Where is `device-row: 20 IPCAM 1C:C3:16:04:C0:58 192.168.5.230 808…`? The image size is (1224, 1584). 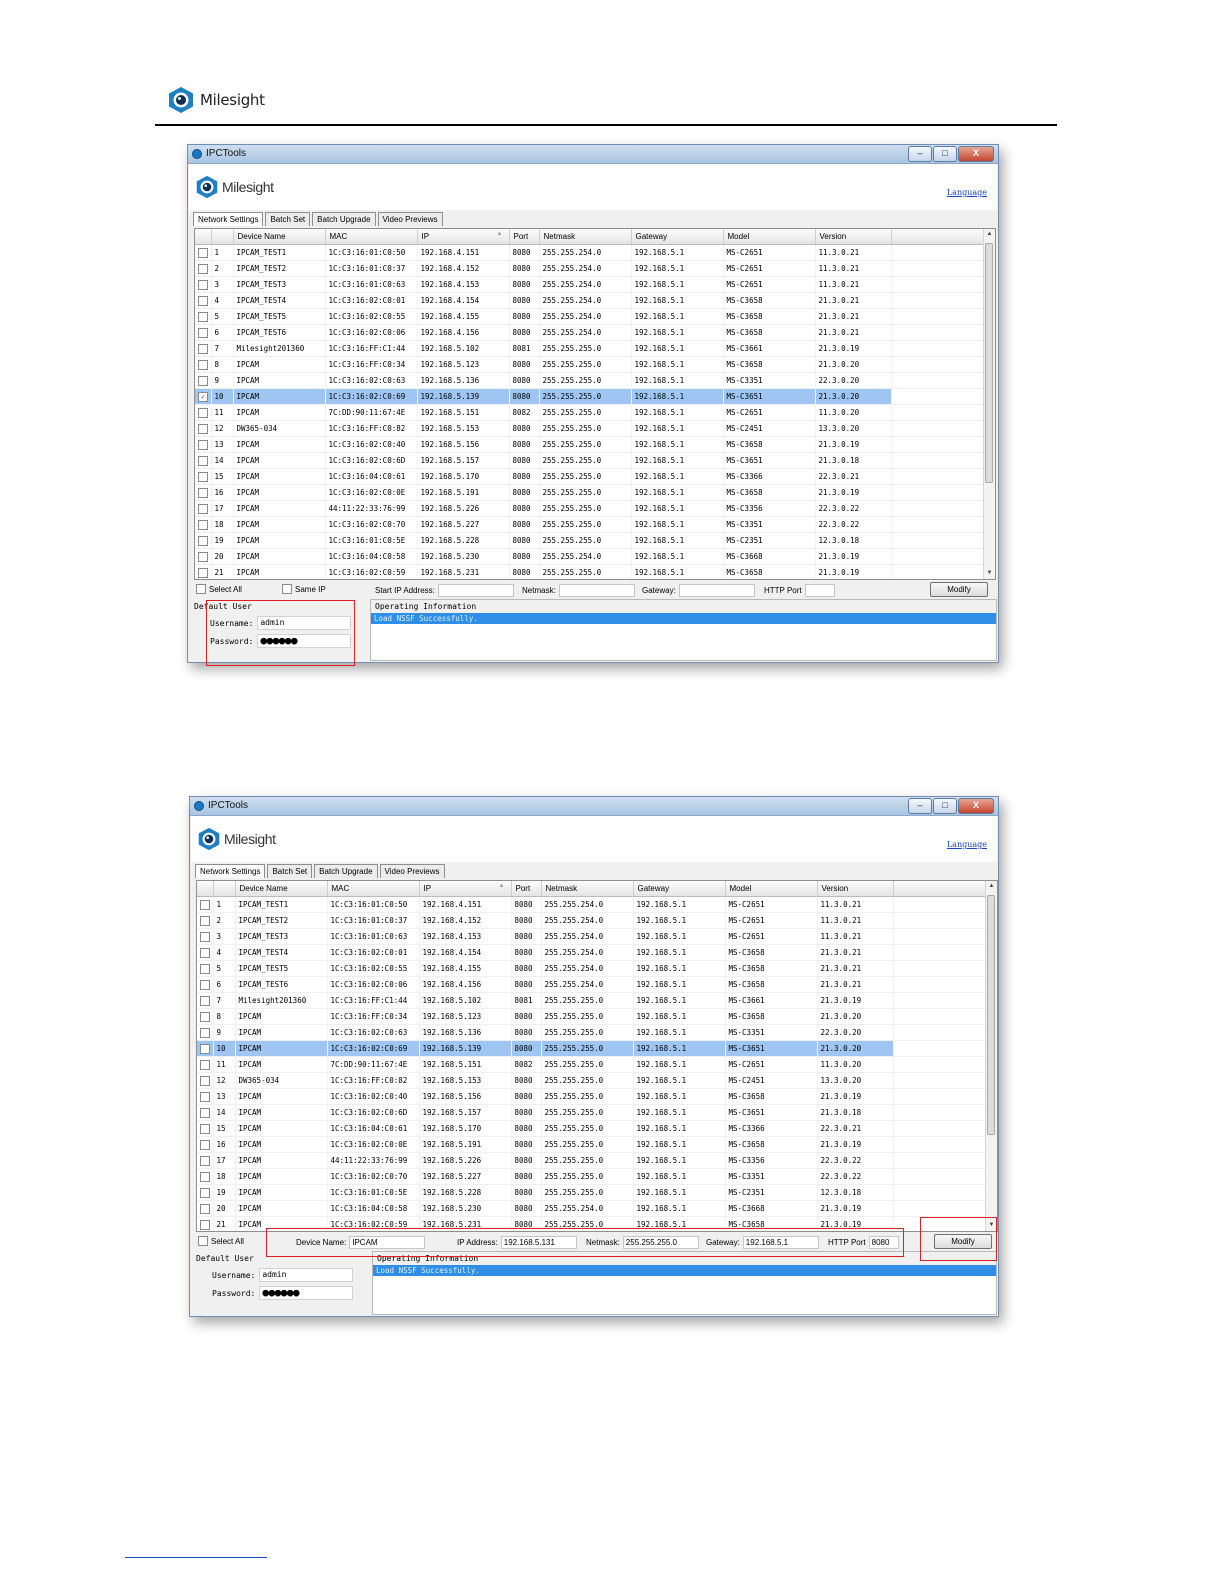 device-row: 20 IPCAM 1C:C3:16:04:C0:58 192.168.5.230 808… is located at coordinates (591, 1208).